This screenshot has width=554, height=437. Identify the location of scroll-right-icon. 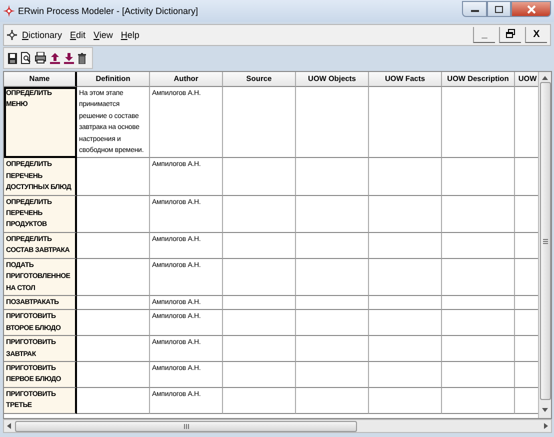
(546, 426).